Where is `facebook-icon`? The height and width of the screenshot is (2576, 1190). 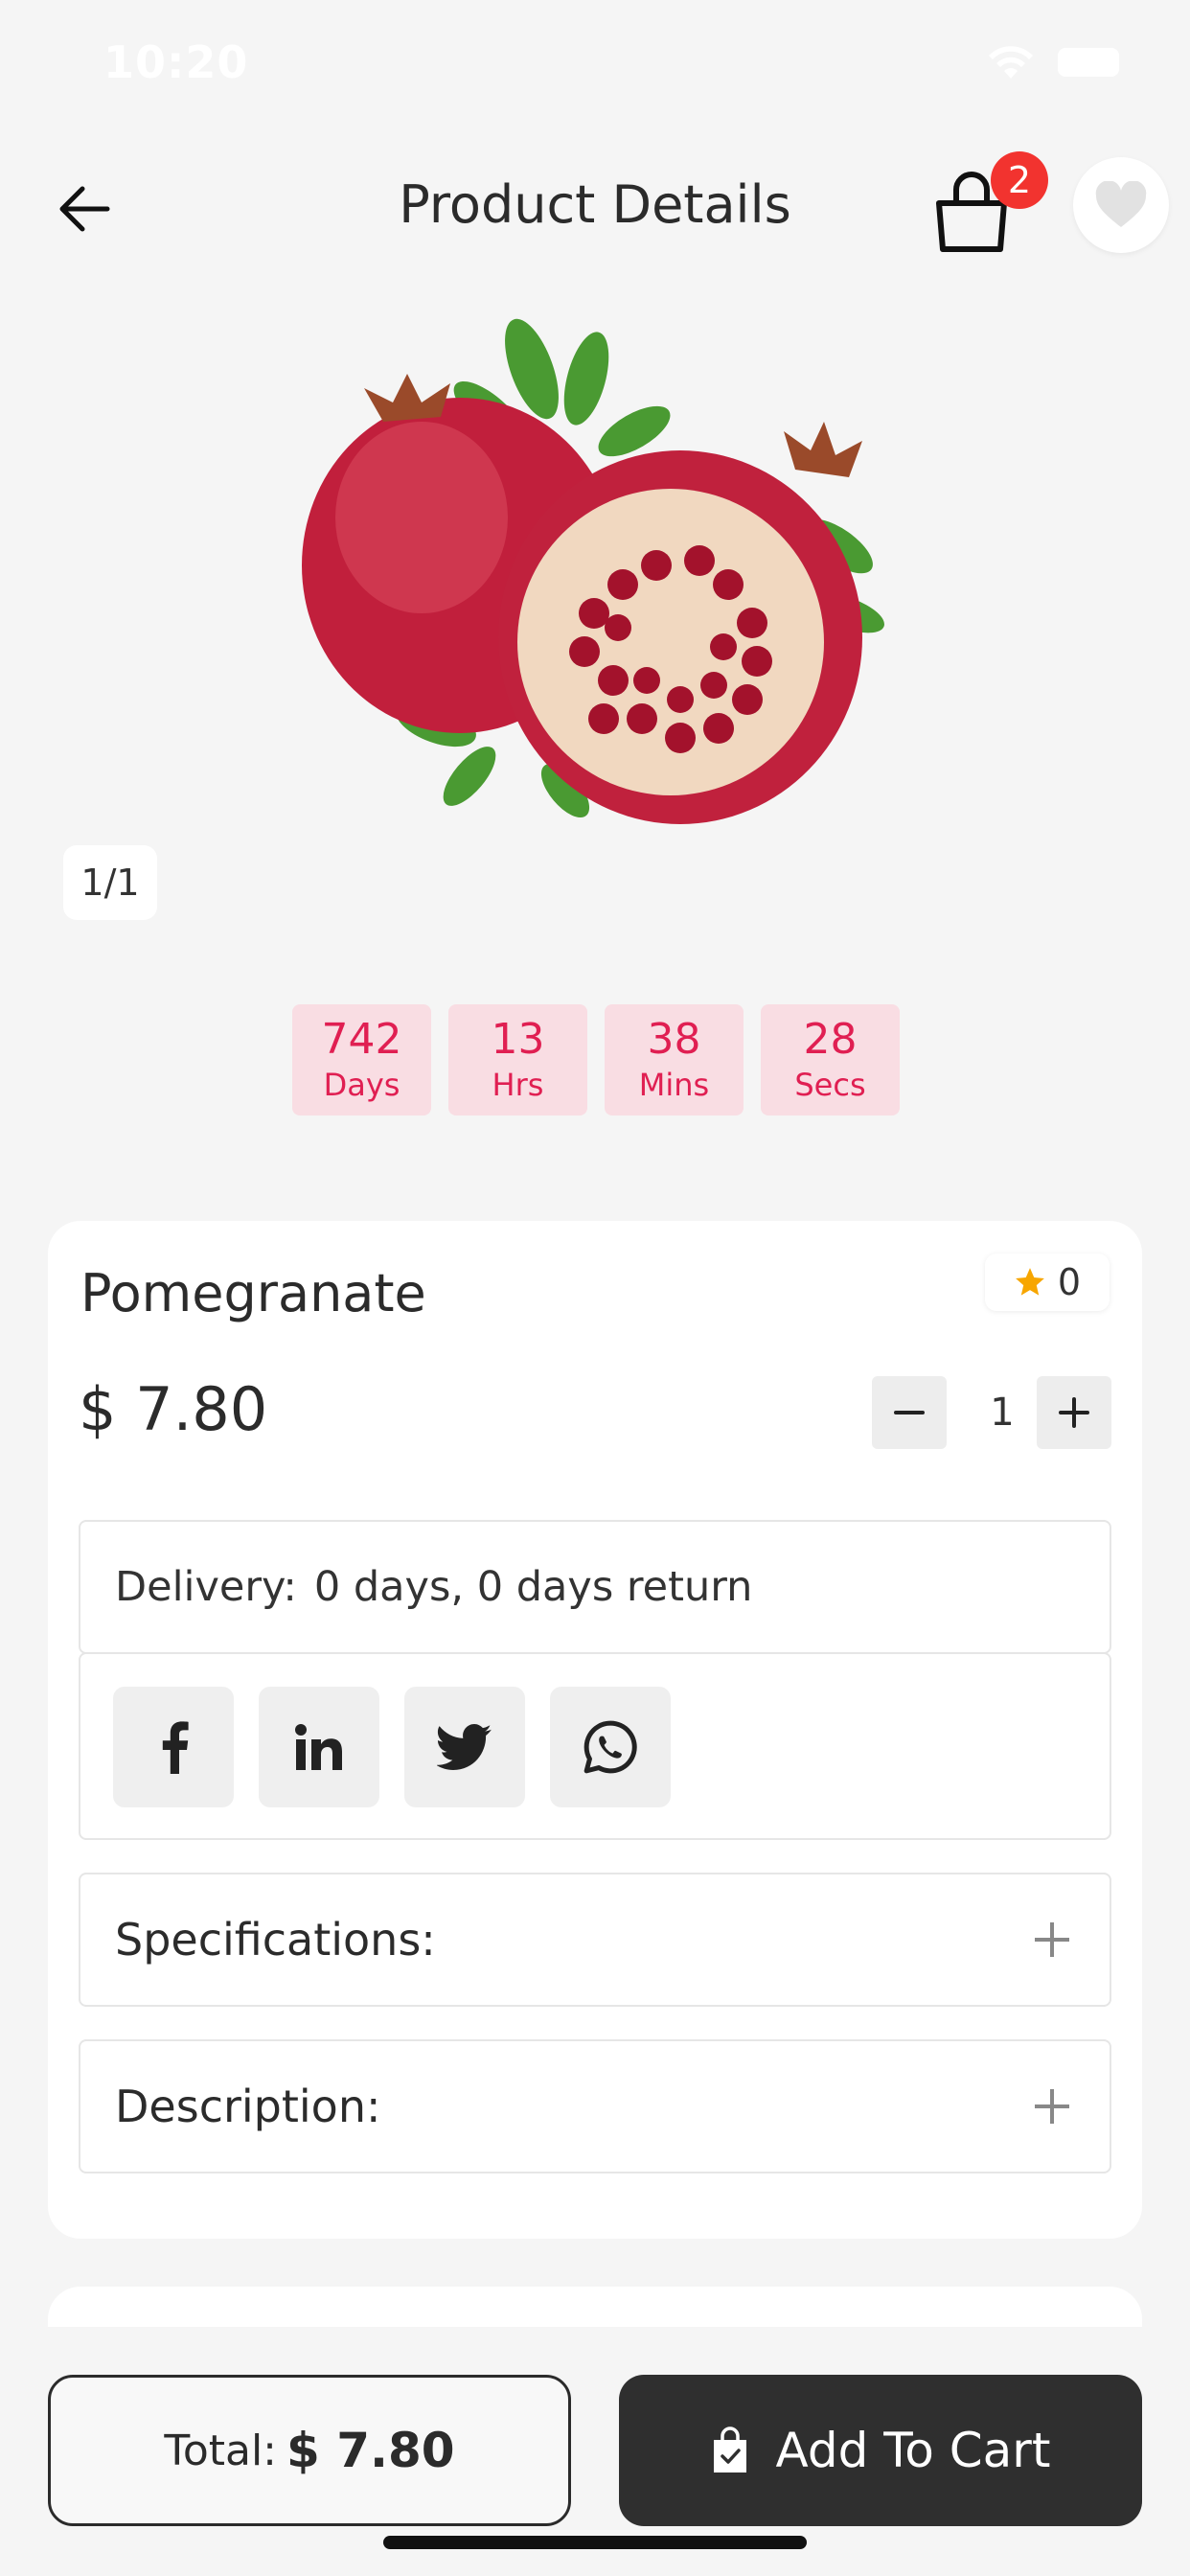 facebook-icon is located at coordinates (175, 1747).